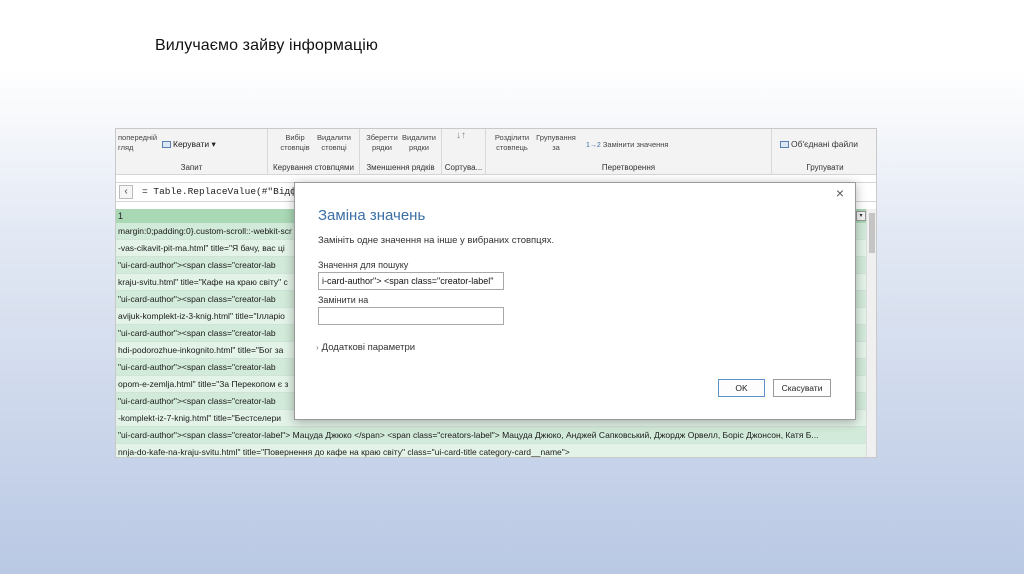 The height and width of the screenshot is (574, 1024). Describe the element at coordinates (363, 265) in the screenshot. I see `find-label: Значення для пошуку` at that location.